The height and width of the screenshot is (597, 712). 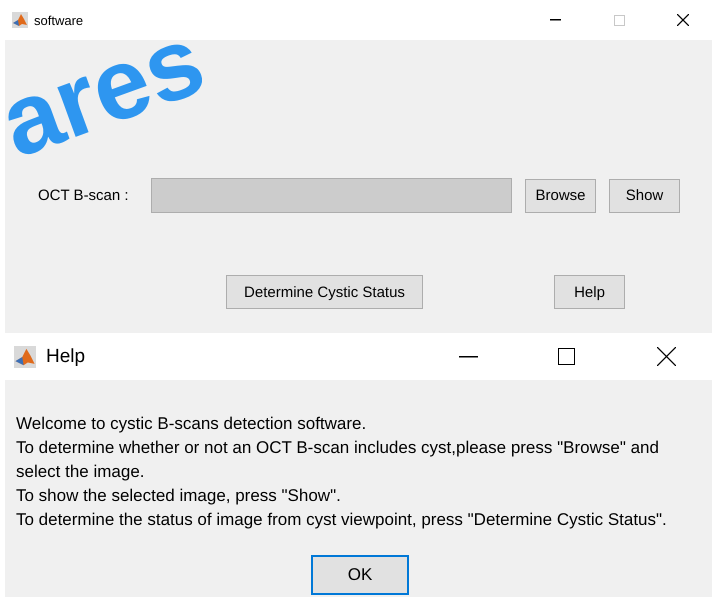 I want to click on dialog-button: Determine Cystic Status, so click(x=324, y=292).